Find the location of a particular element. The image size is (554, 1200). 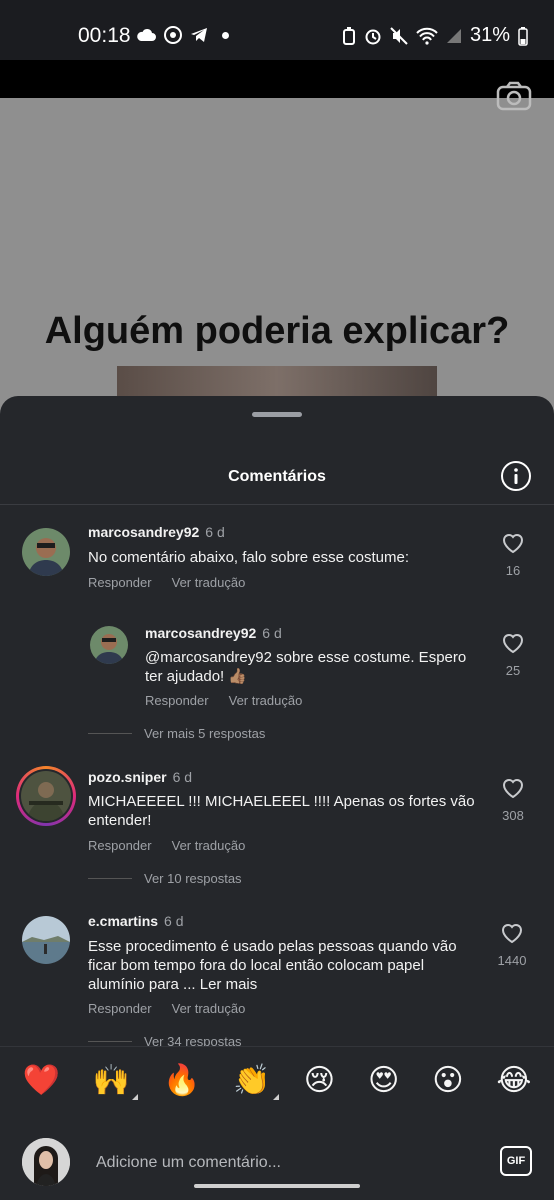

dot-icon is located at coordinates (225, 35).